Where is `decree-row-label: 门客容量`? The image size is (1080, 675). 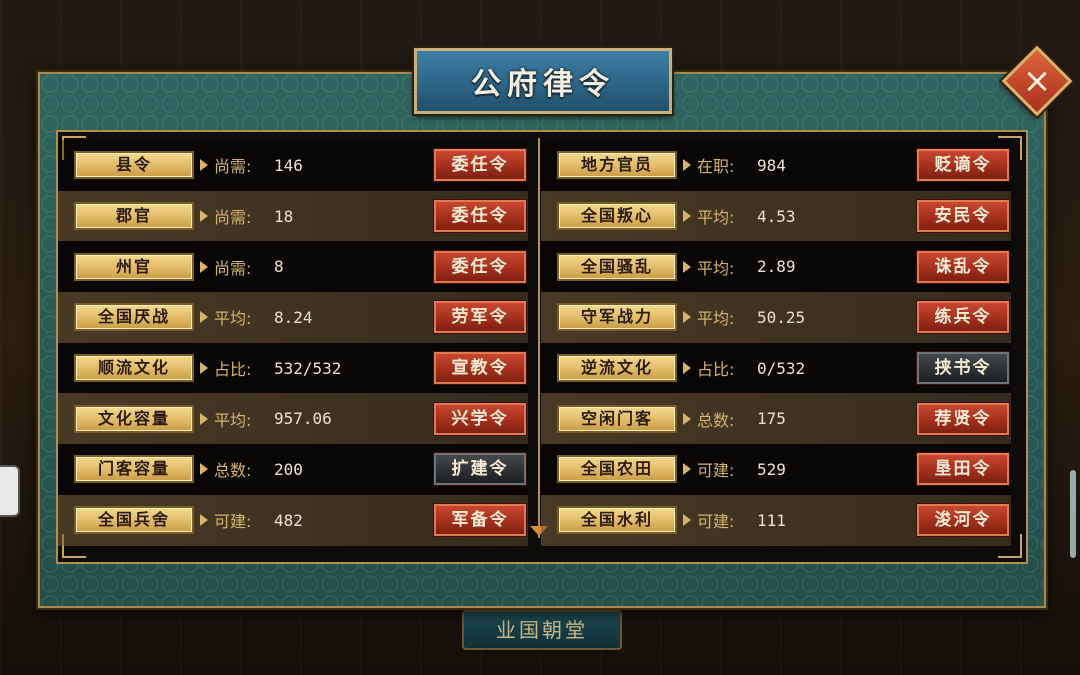 decree-row-label: 门客容量 is located at coordinates (134, 469).